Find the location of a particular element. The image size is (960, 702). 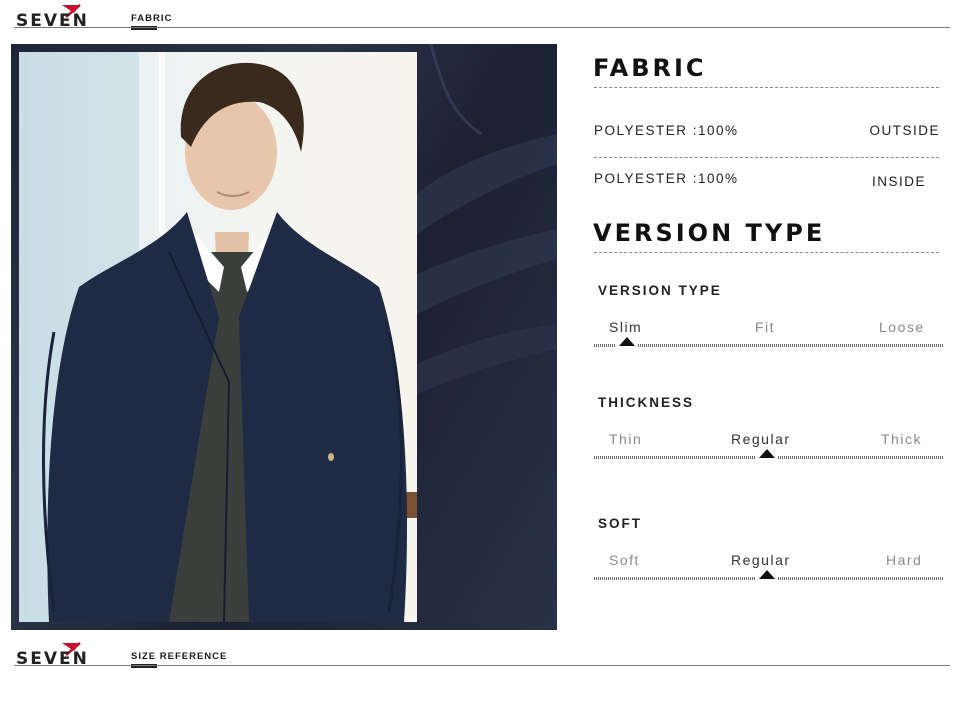

fabric-title: FABRIC is located at coordinates (650, 68).